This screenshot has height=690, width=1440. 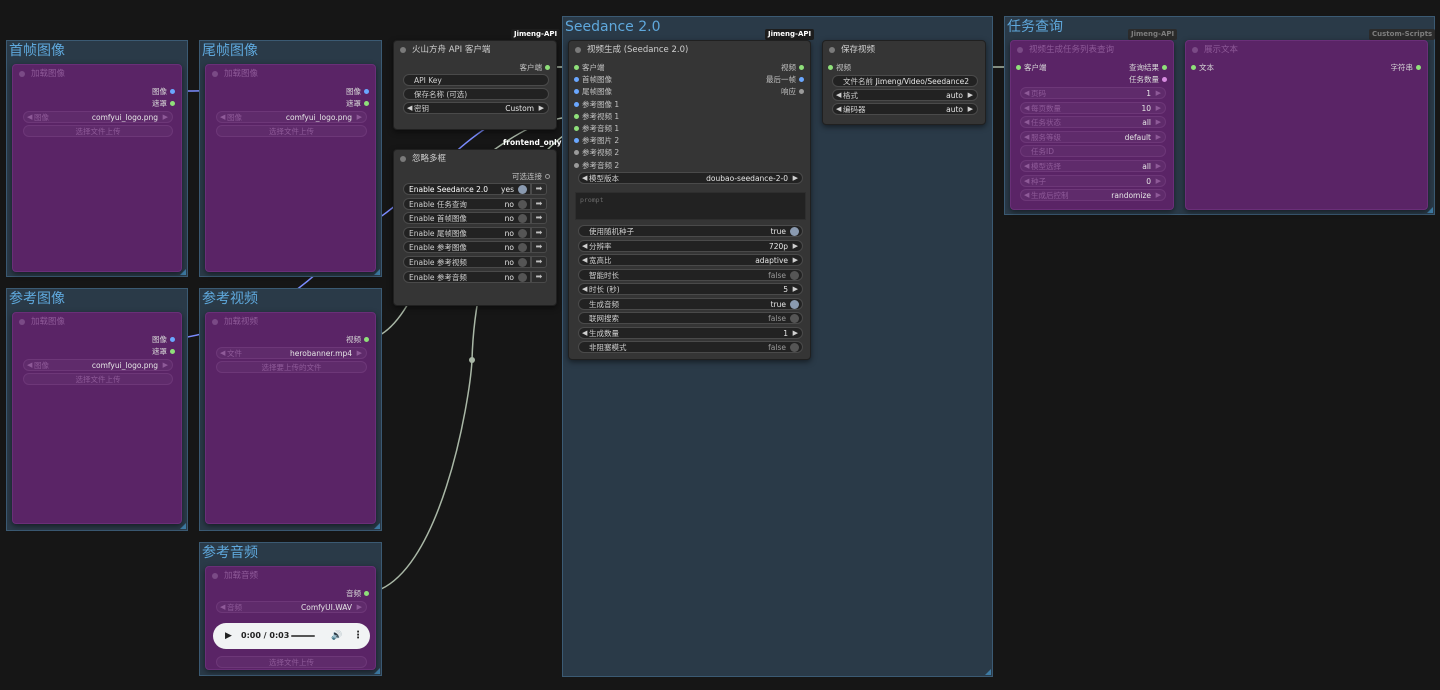 What do you see at coordinates (467, 262) in the screenshot?
I see `bypass-toggle: Enable 参考视频 no` at bounding box center [467, 262].